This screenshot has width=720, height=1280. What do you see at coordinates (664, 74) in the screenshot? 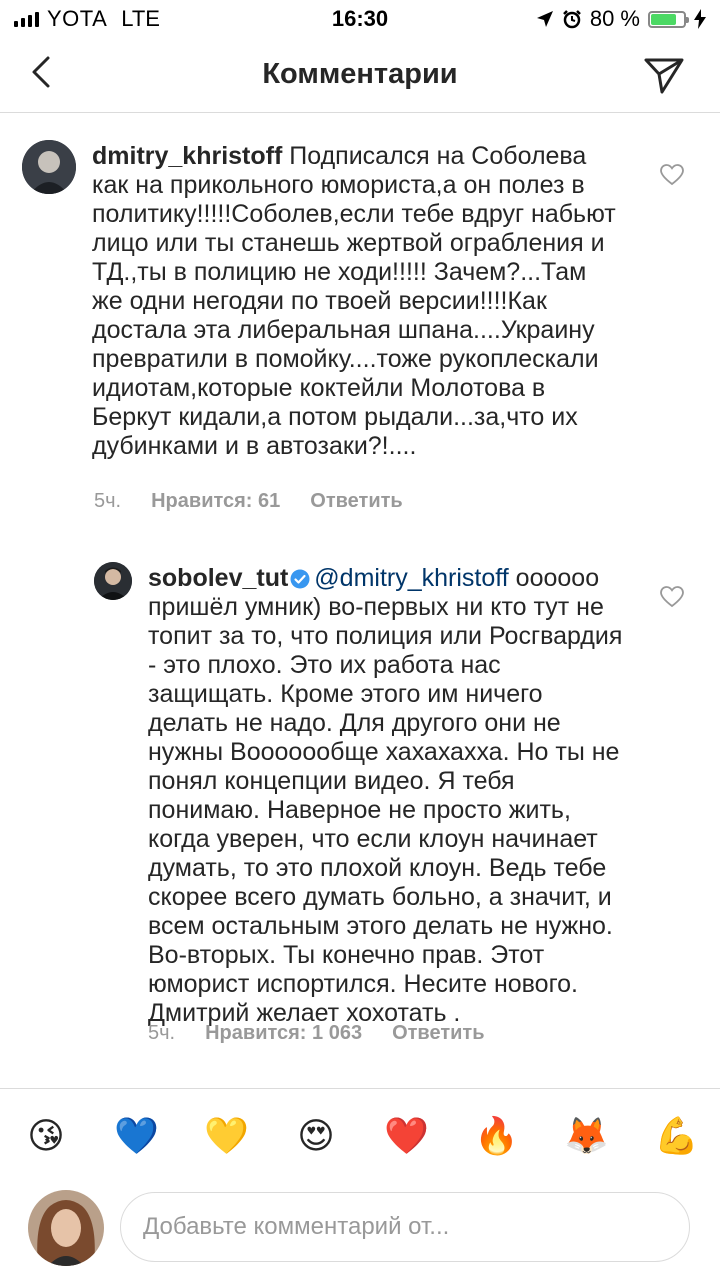
I see `paper-plane-icon` at bounding box center [664, 74].